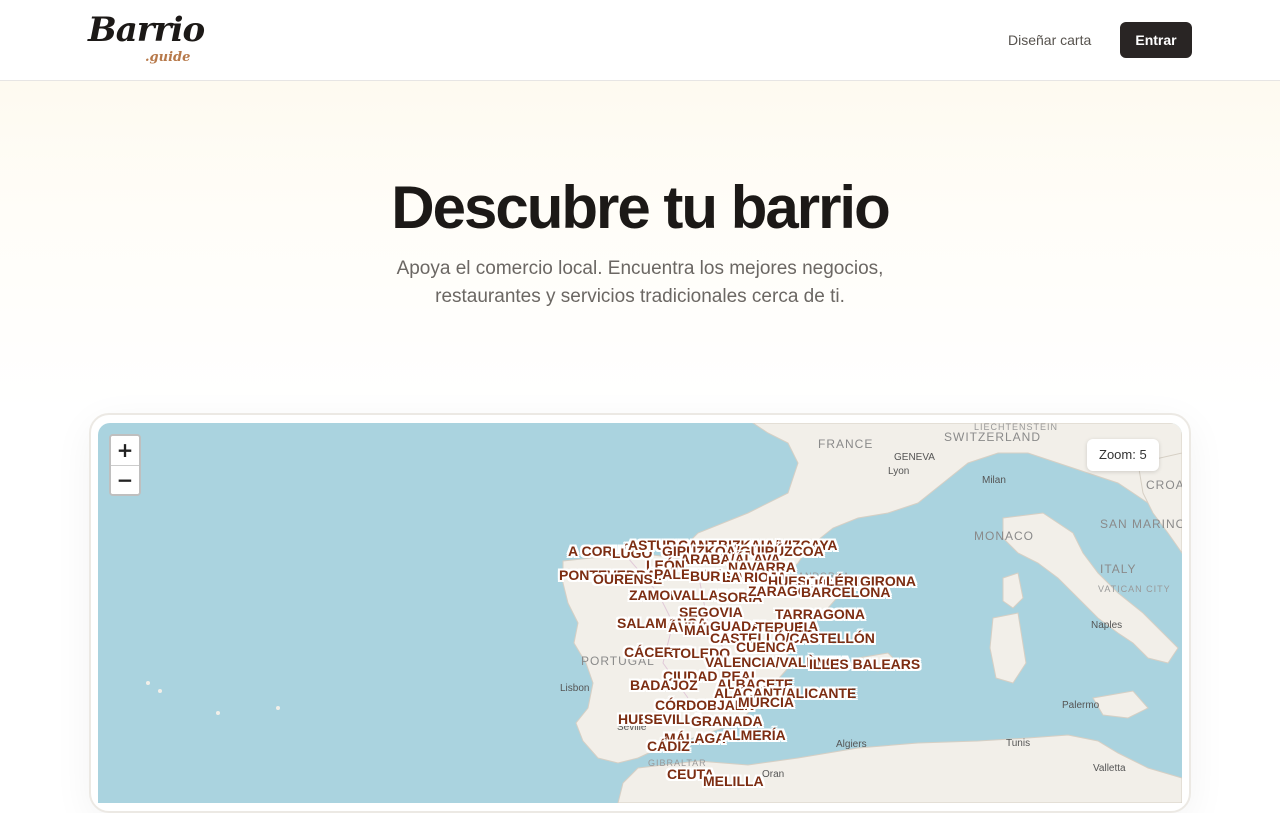 The width and height of the screenshot is (1280, 813). Describe the element at coordinates (773, 774) in the screenshot. I see `city-label: Oran` at that location.